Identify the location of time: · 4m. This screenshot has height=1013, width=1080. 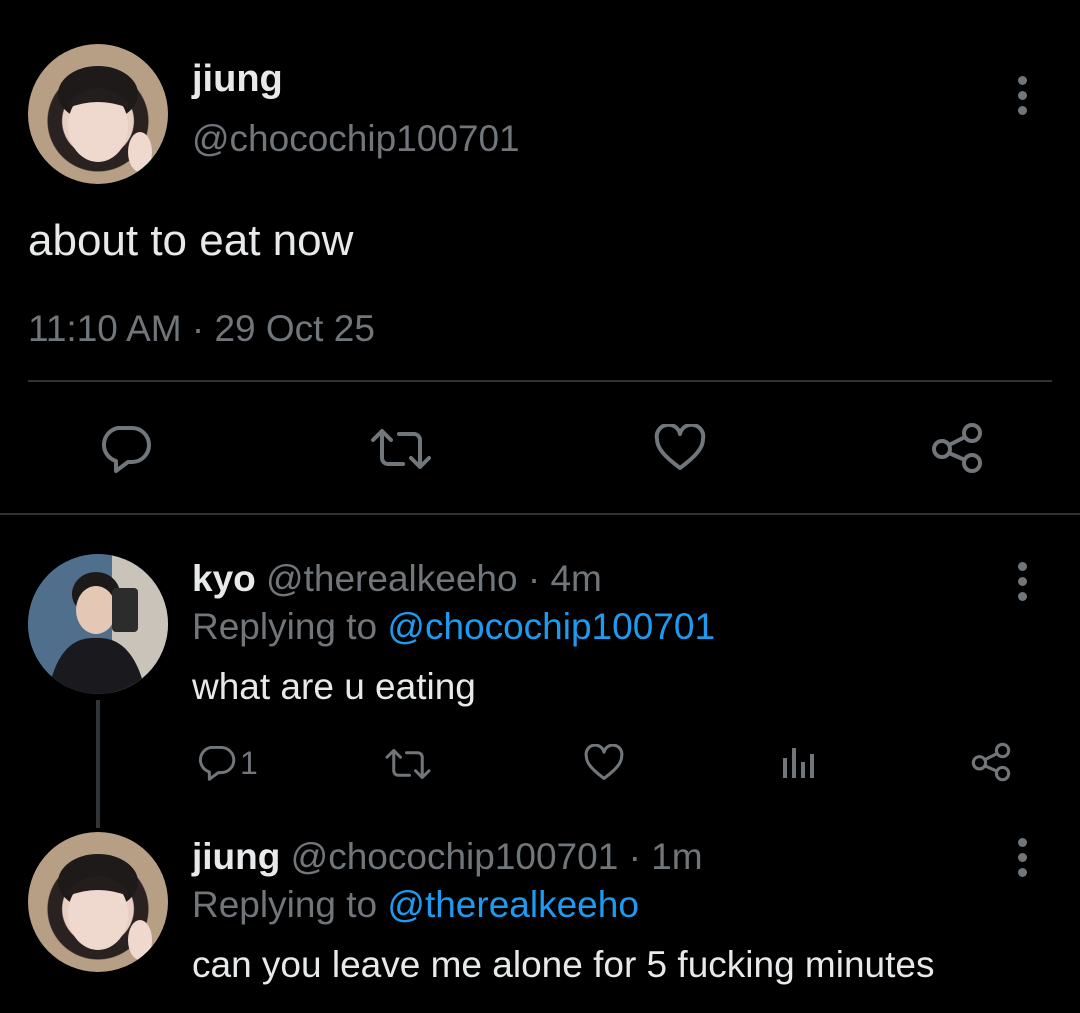
(565, 578).